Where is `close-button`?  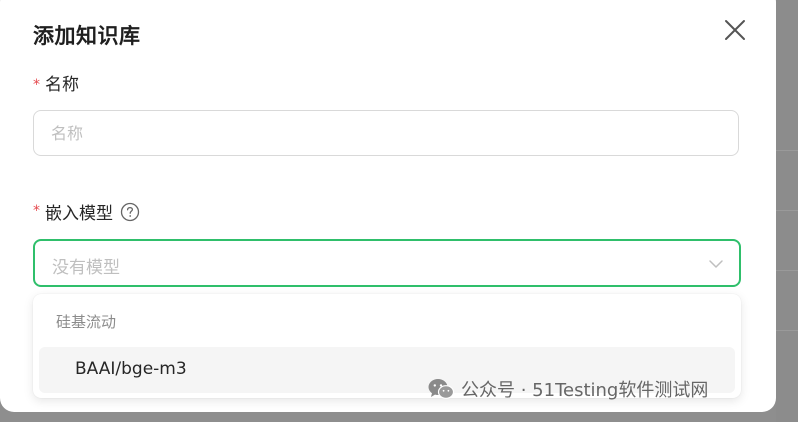
close-button is located at coordinates (735, 30).